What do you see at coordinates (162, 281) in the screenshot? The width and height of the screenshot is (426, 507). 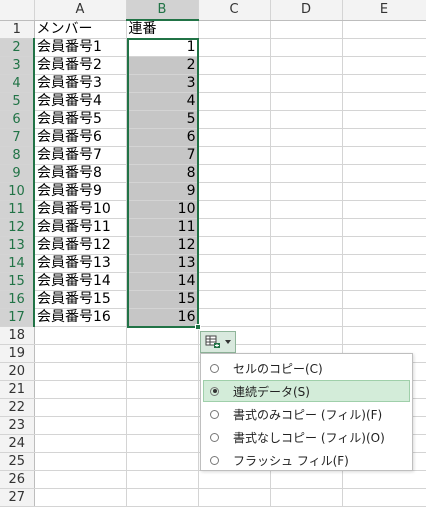 I see `cell-b: 14` at bounding box center [162, 281].